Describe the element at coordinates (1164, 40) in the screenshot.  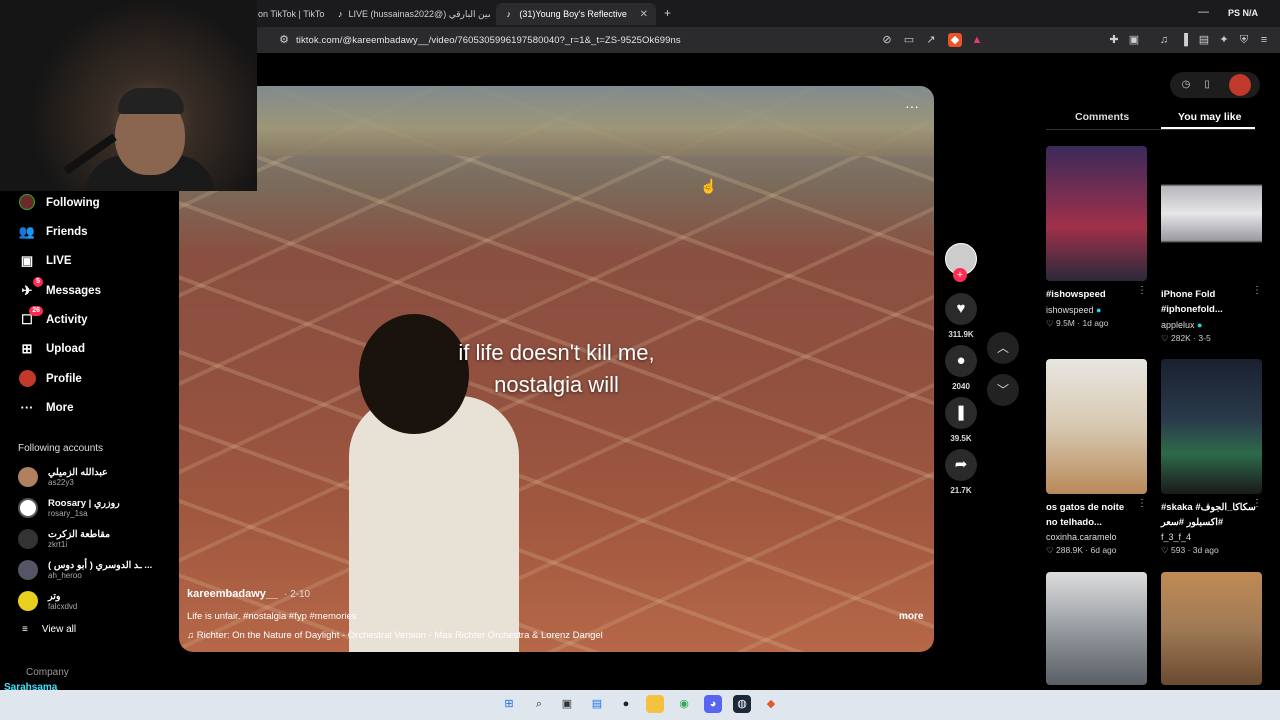
I see `media-icon: ♫` at that location.